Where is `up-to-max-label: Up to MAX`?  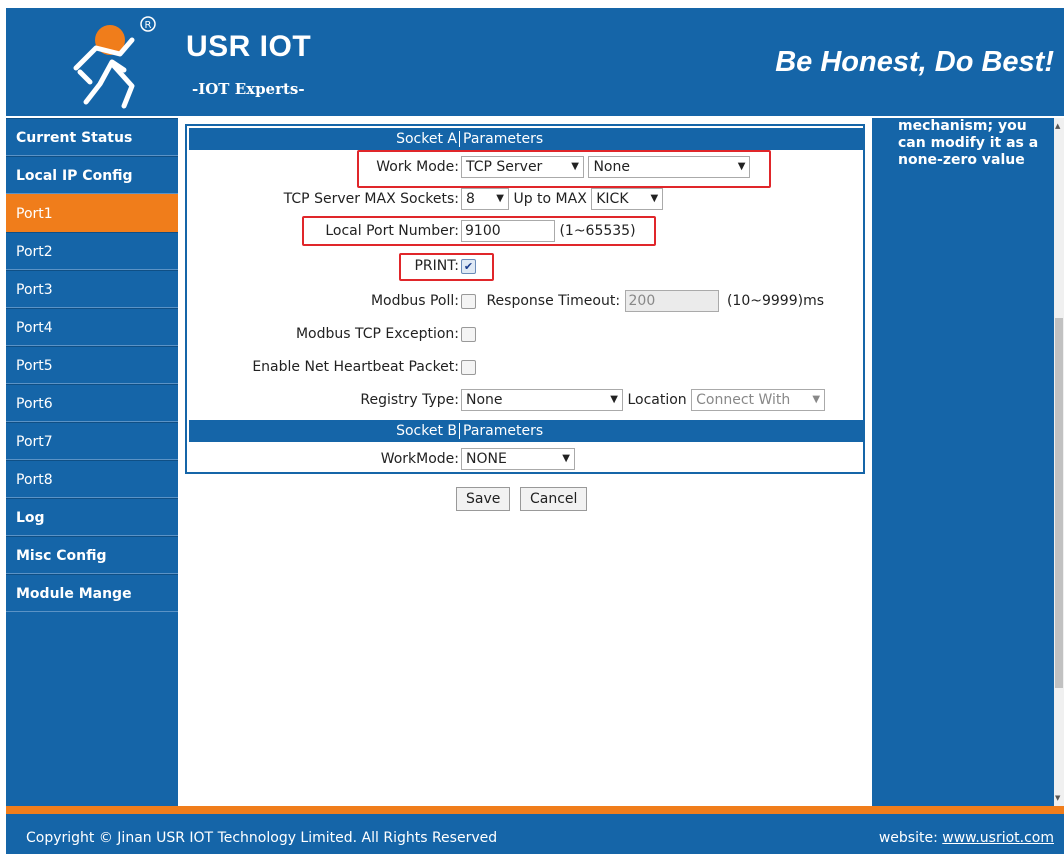
up-to-max-label: Up to MAX is located at coordinates (550, 199).